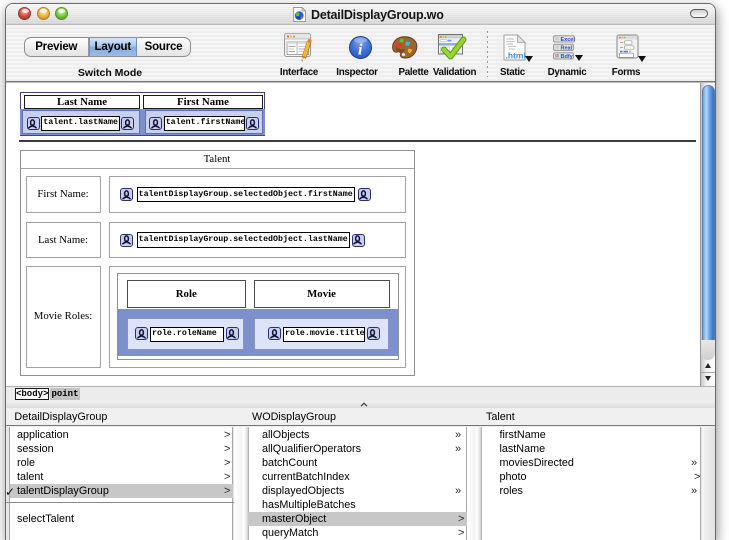 This screenshot has height=540, width=729. I want to click on svg-text: Bdfy, so click(567, 57).